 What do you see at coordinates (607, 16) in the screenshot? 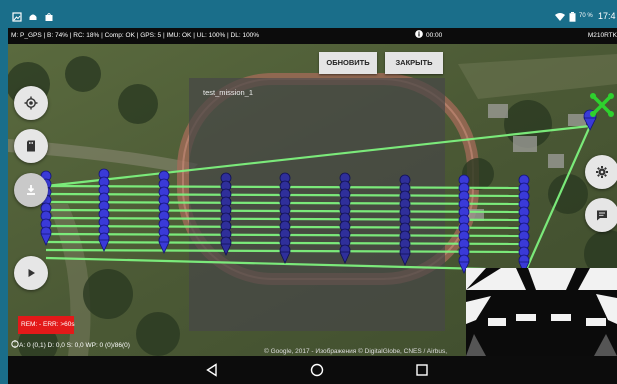
I see `clock: 17:4` at bounding box center [607, 16].